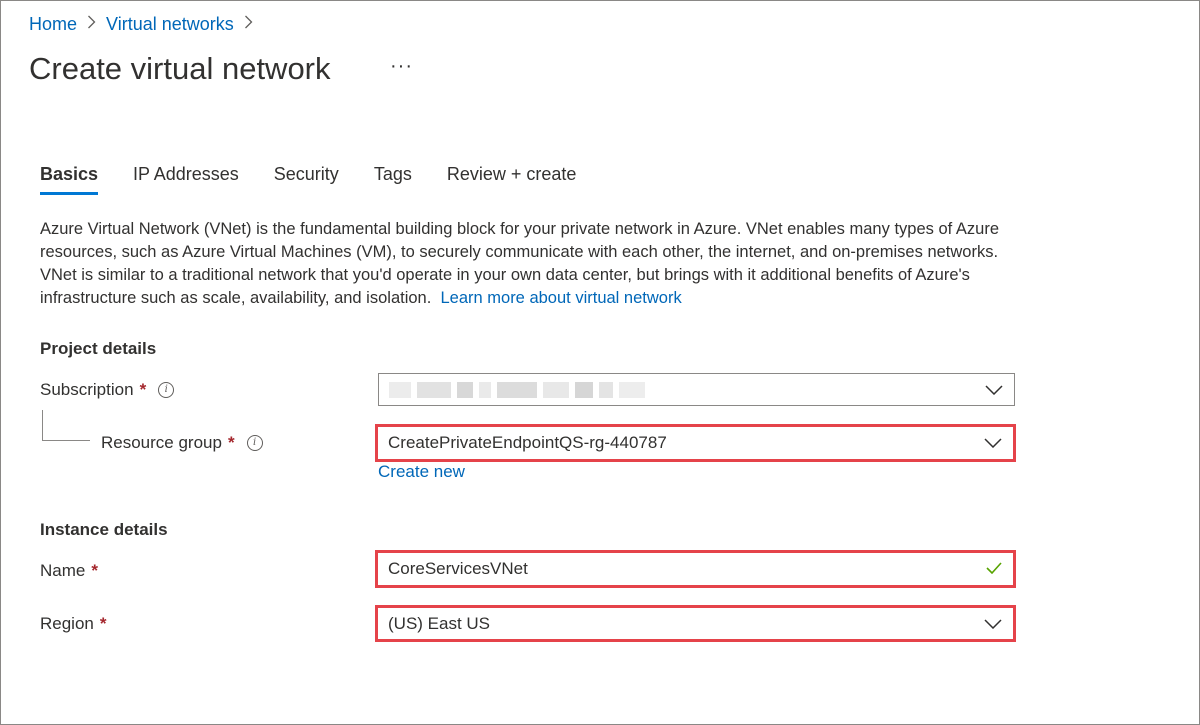  I want to click on name-label-text: Name, so click(63, 570).